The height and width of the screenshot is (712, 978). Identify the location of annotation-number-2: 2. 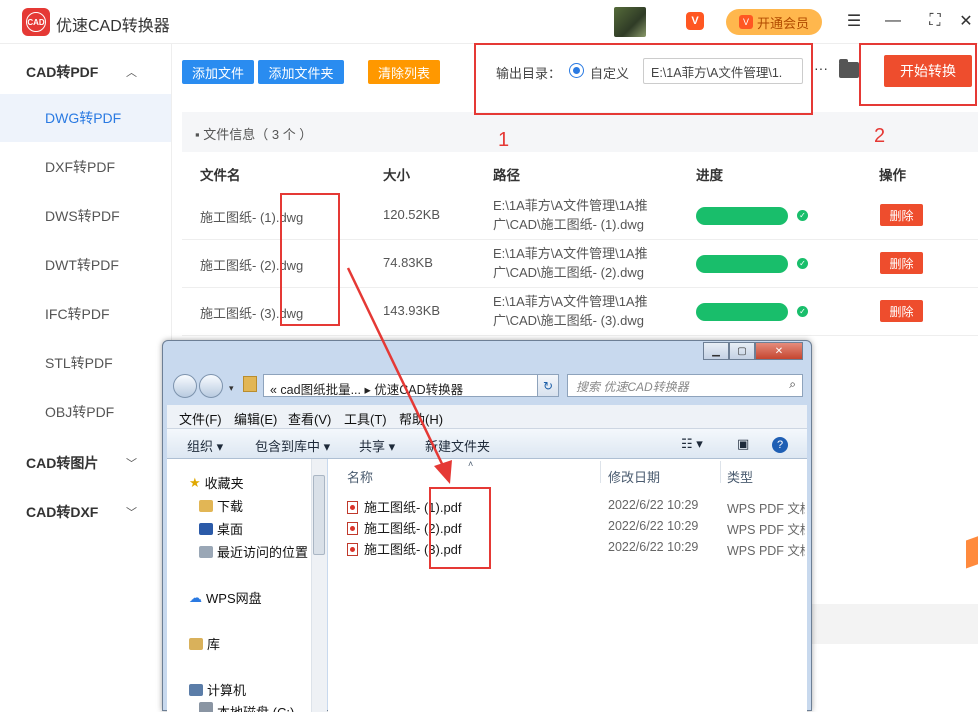
(880, 136).